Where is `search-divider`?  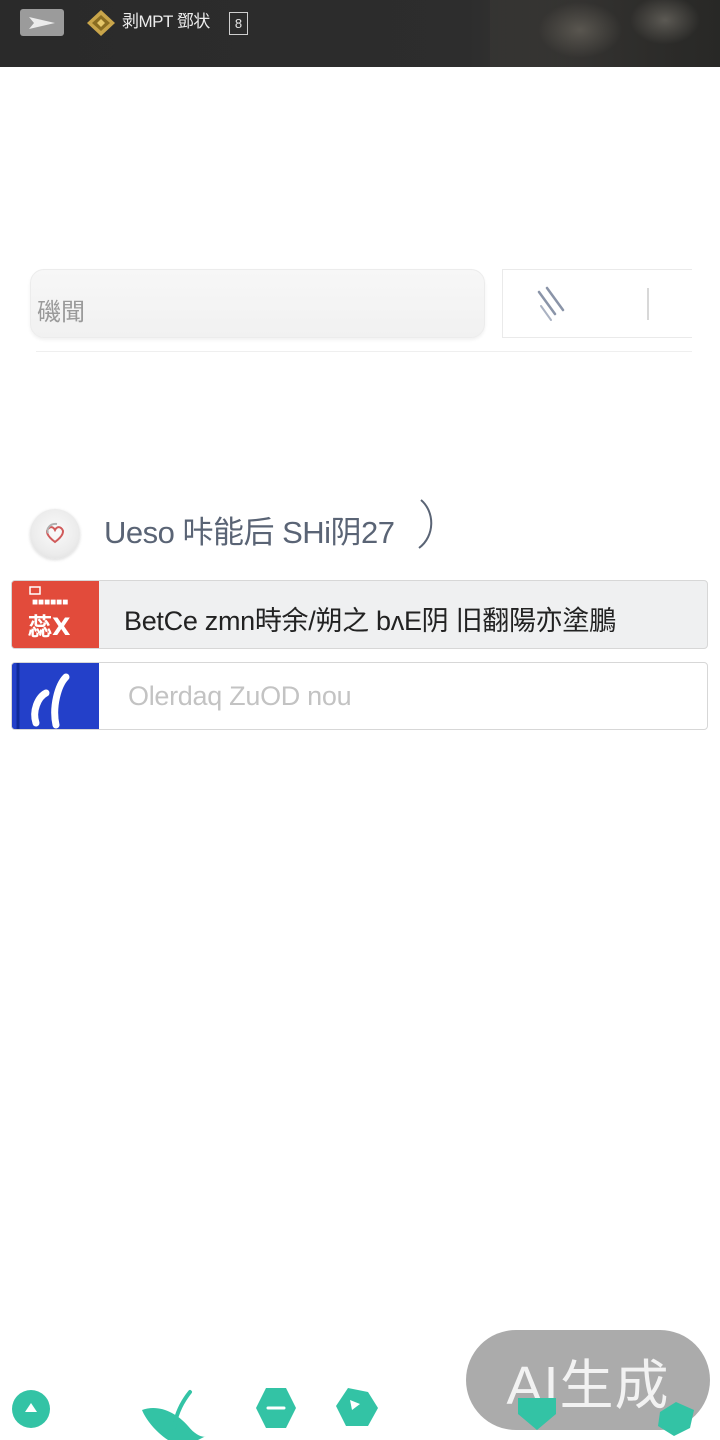
search-divider is located at coordinates (648, 304).